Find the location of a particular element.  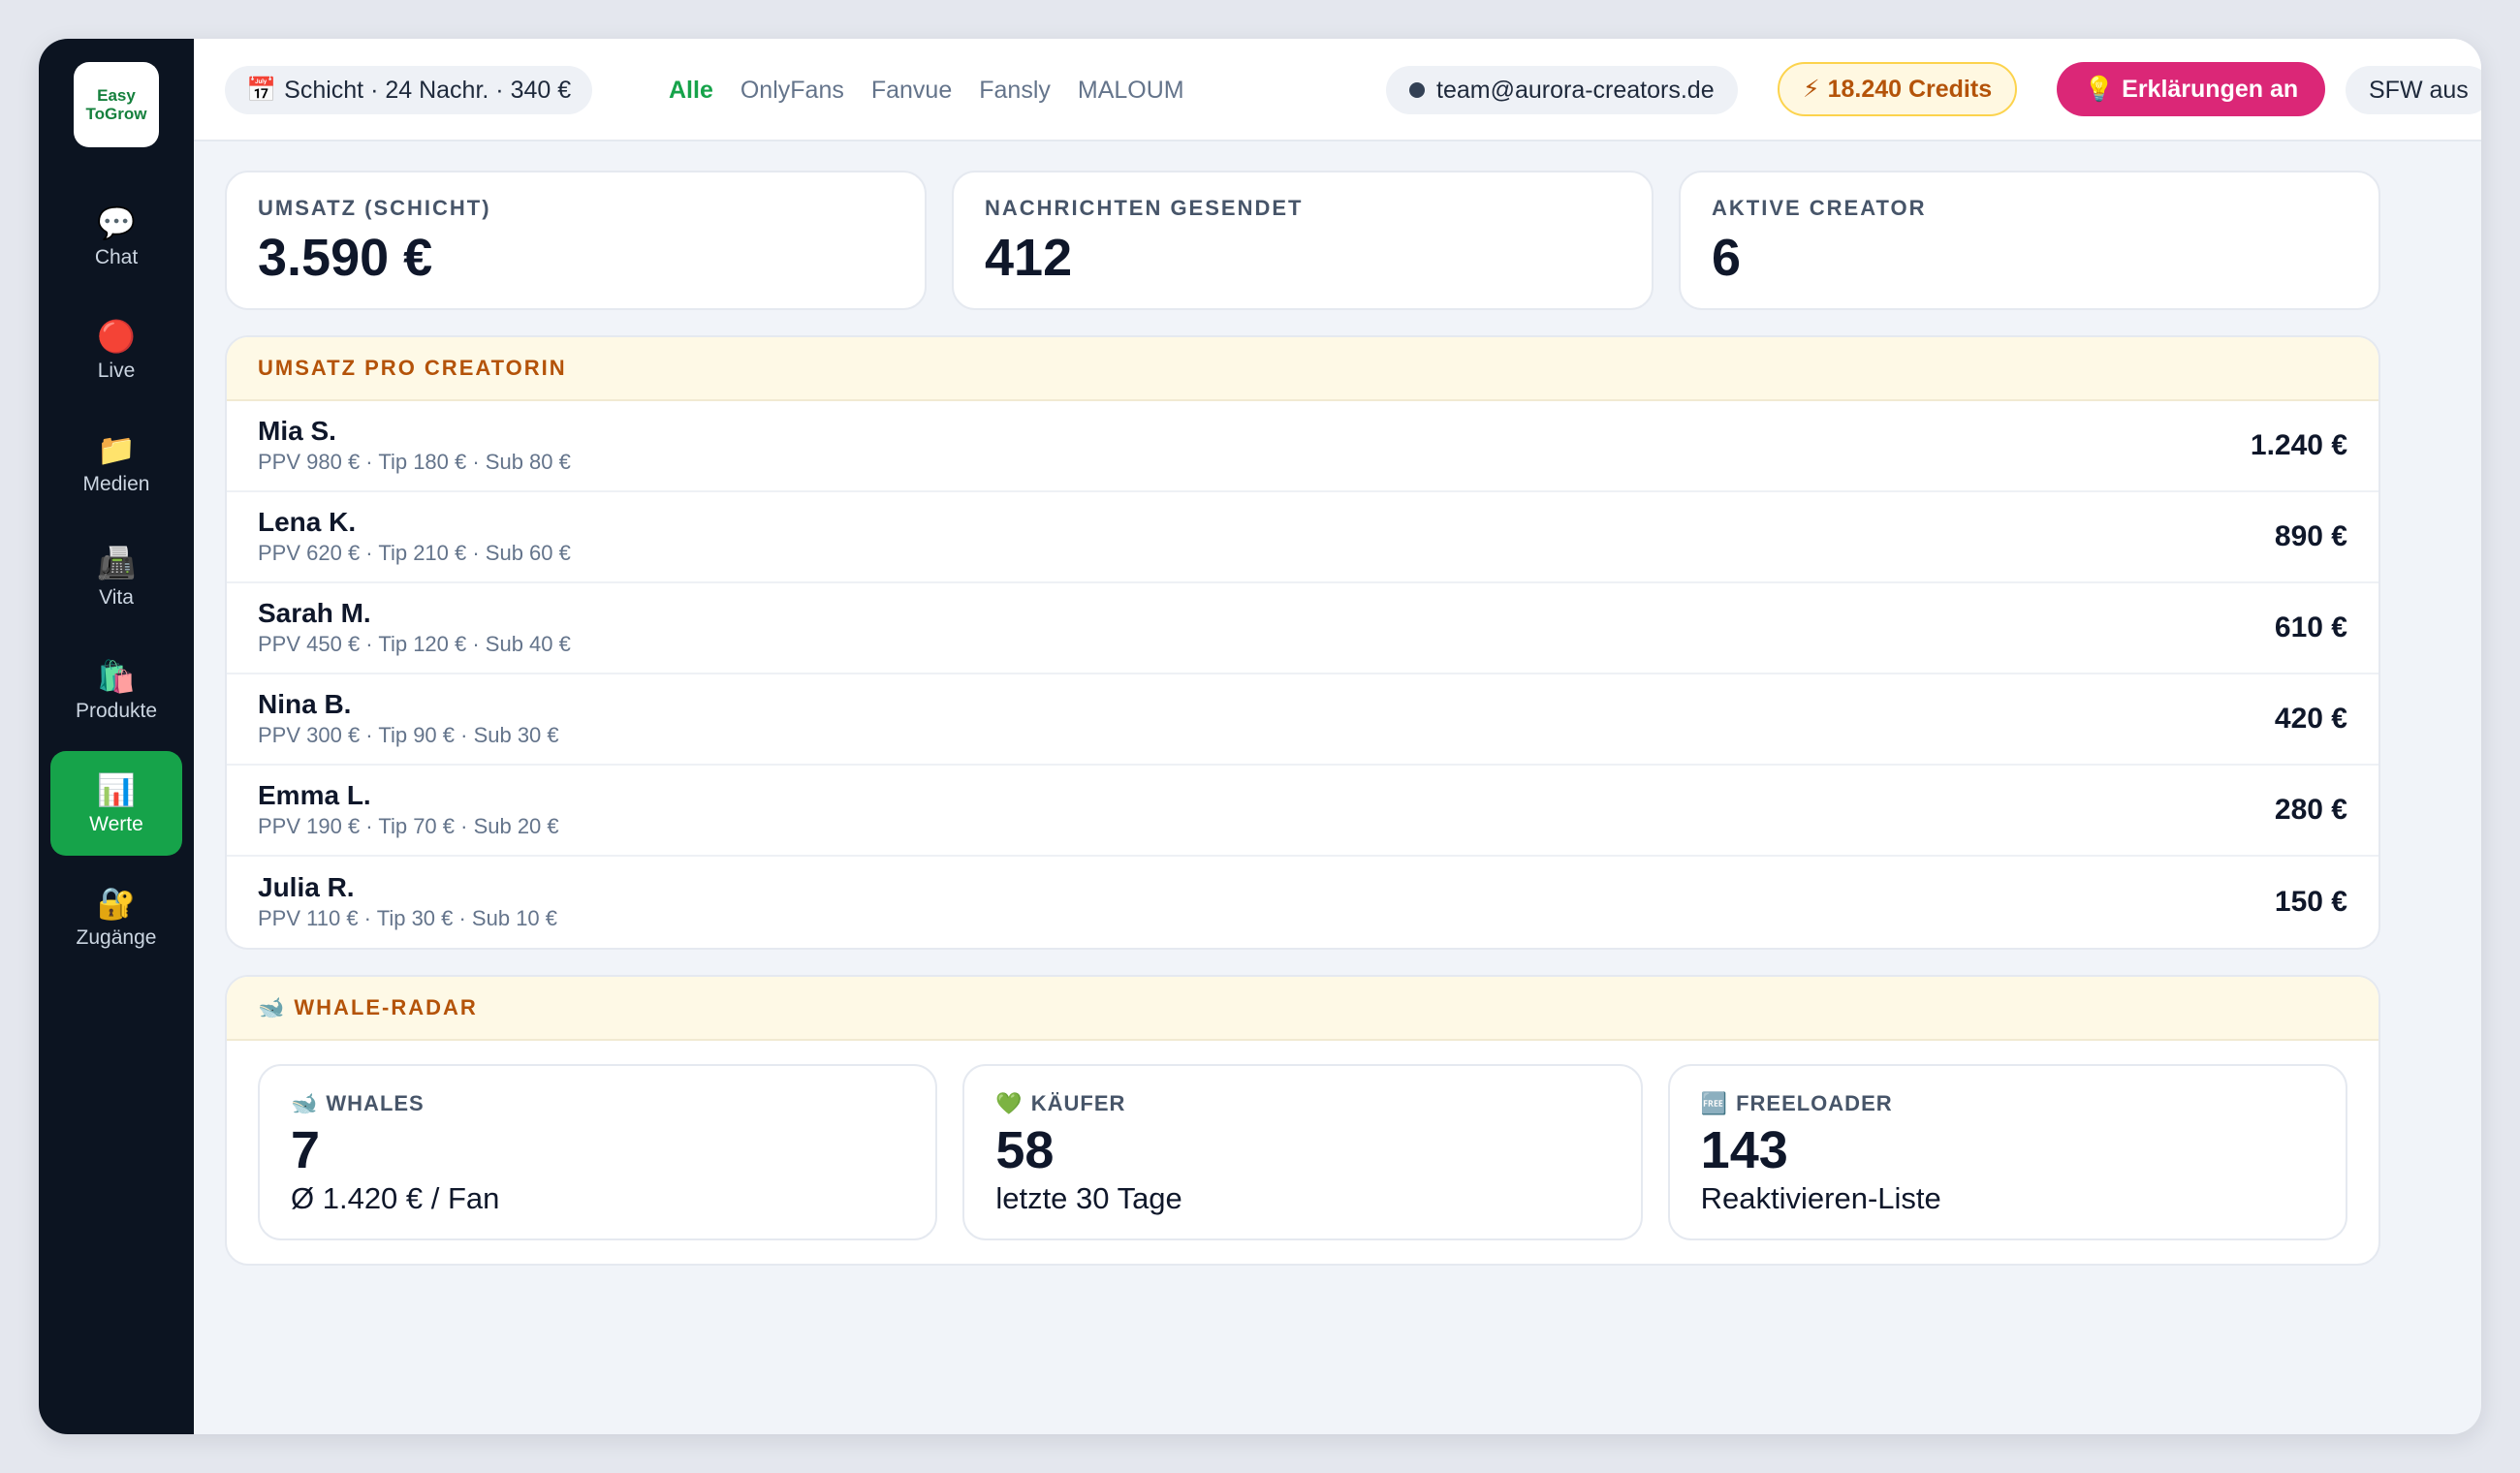

creator-name: Emma L. is located at coordinates (315, 795).